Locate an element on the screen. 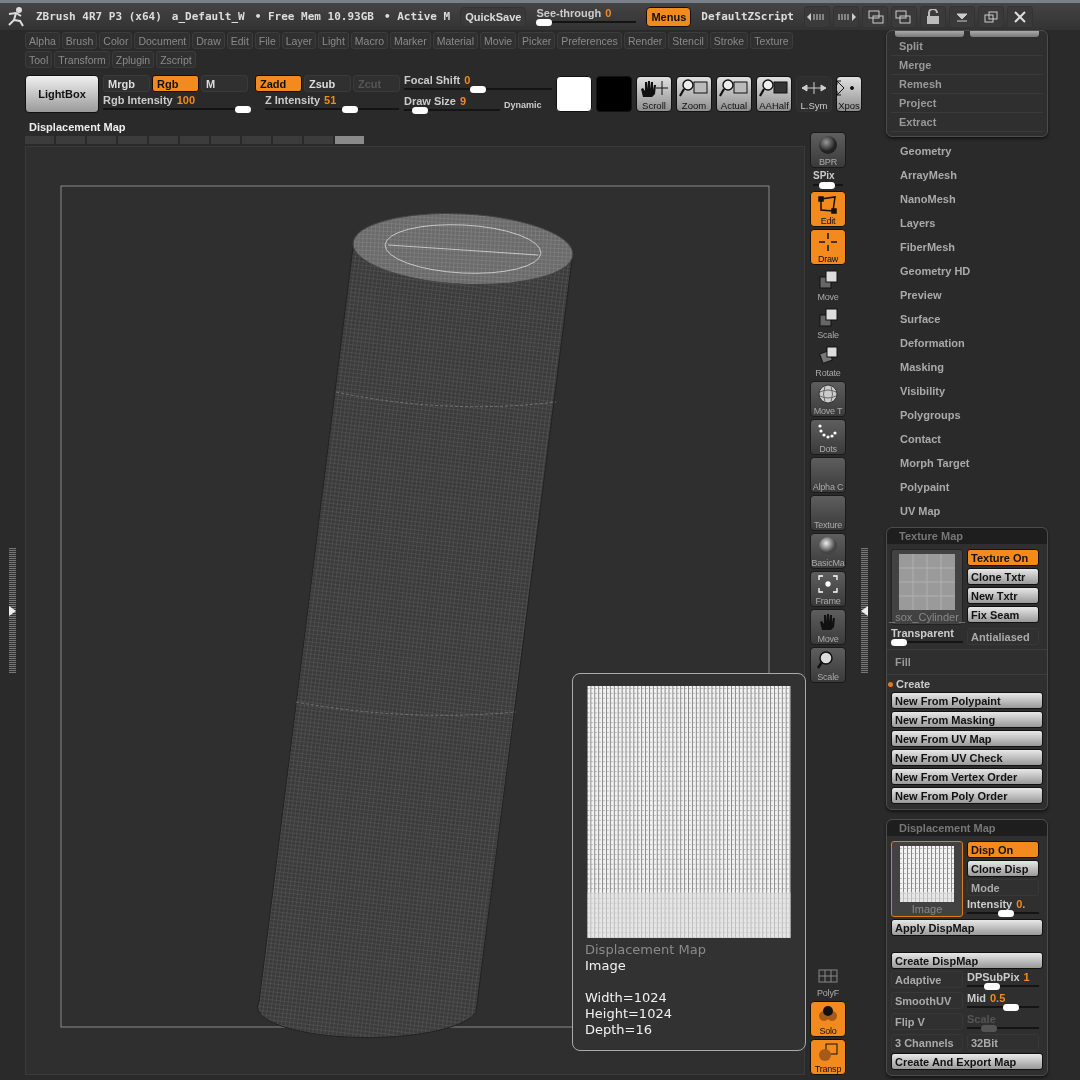 This screenshot has height=1080, width=1080. option-toggle: SmoothUV is located at coordinates (927, 1000).